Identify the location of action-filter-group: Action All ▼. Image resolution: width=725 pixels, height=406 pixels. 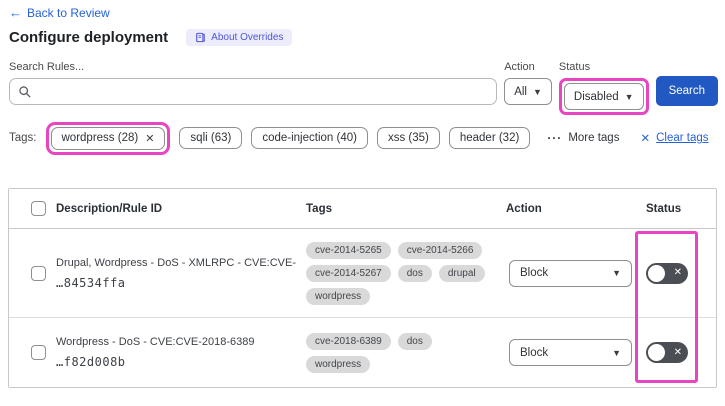
(528, 83).